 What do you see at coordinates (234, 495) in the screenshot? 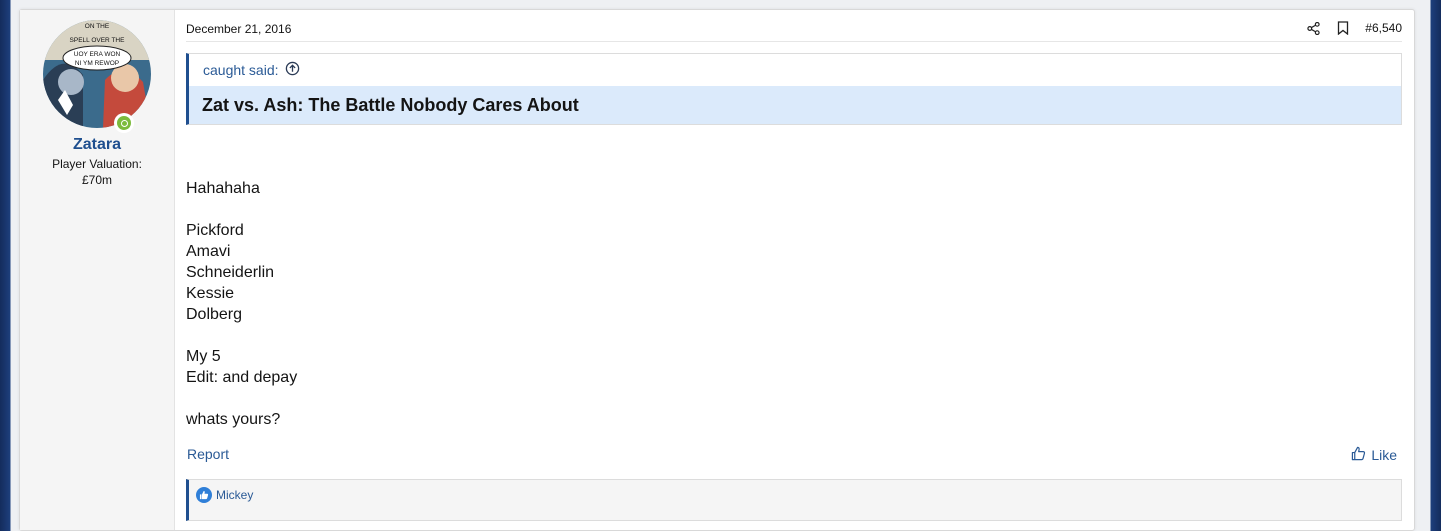
I see `reaction-user-link: Mickey` at bounding box center [234, 495].